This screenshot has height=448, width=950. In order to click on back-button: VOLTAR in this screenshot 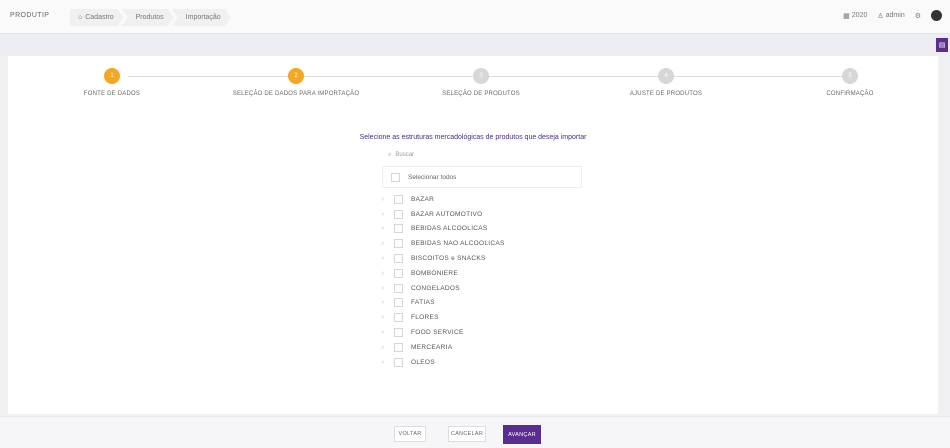, I will do `click(410, 434)`.